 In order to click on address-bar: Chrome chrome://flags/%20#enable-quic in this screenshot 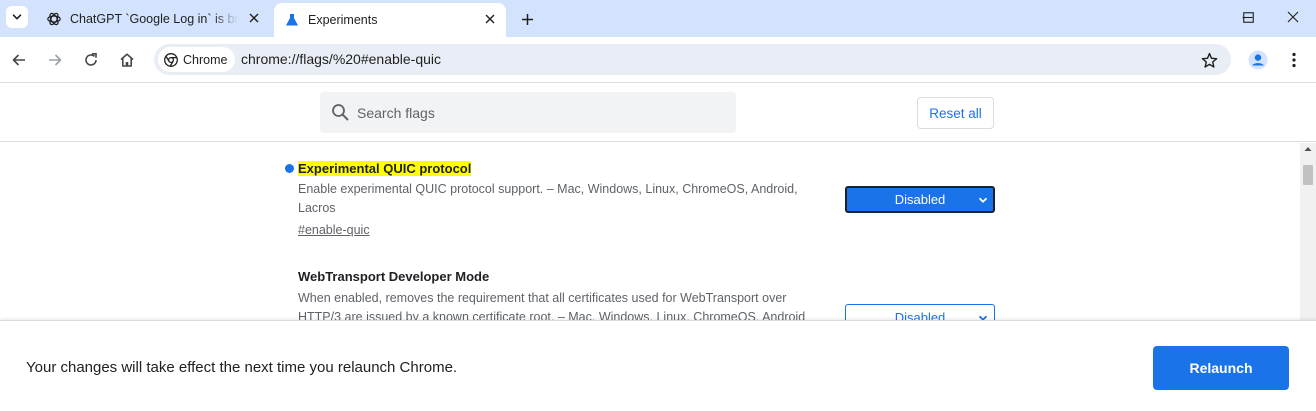, I will do `click(692, 59)`.